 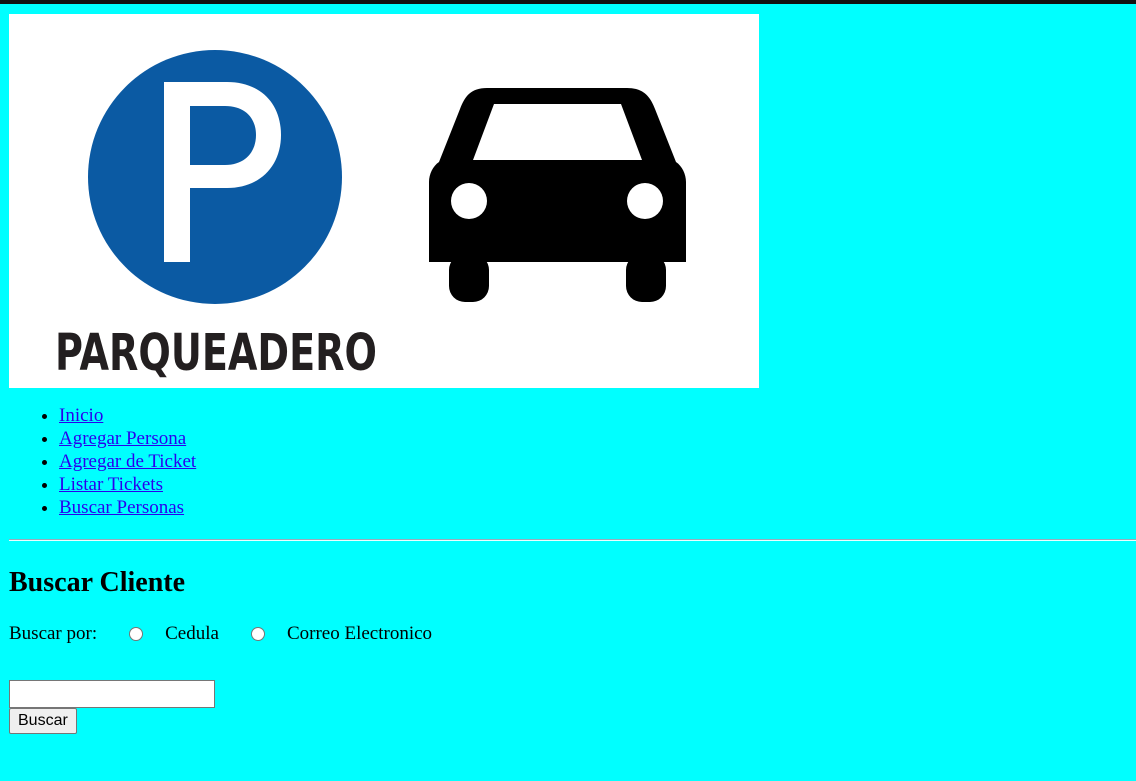 I want to click on radio-cedula-label: Cedula, so click(x=192, y=633).